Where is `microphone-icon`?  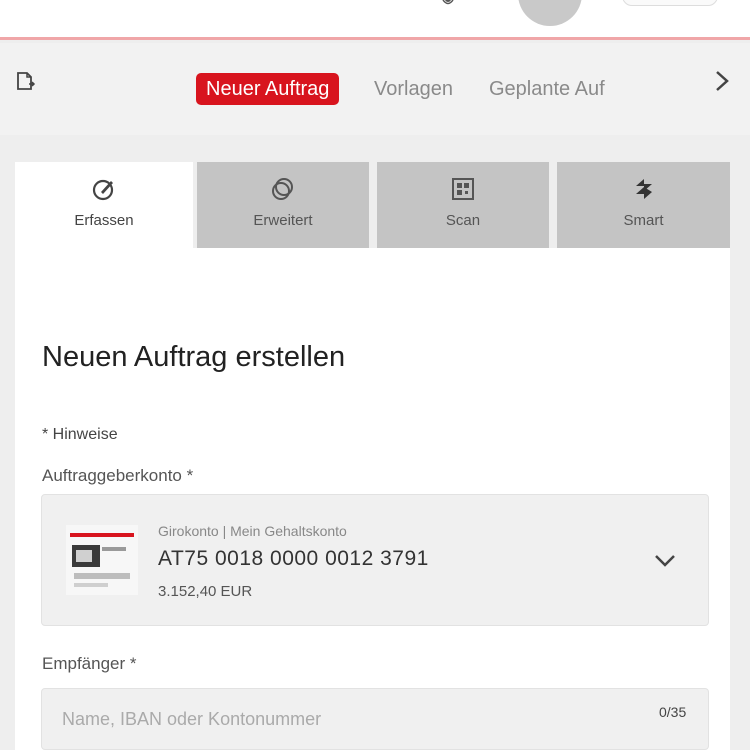
microphone-icon is located at coordinates (448, 4).